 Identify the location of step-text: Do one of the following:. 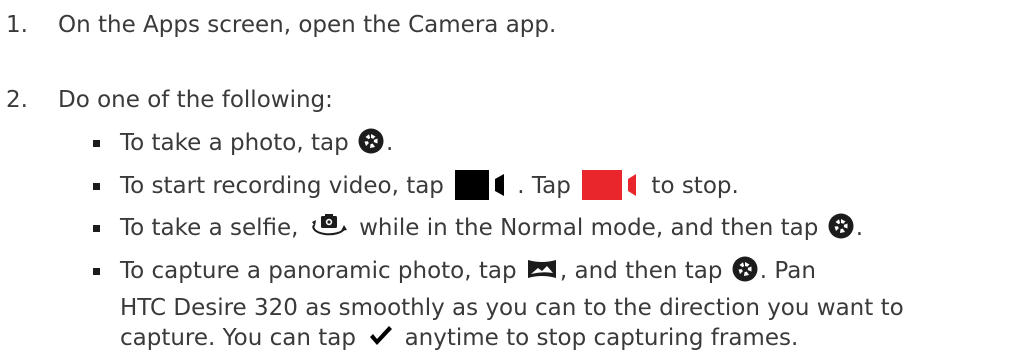
(195, 100).